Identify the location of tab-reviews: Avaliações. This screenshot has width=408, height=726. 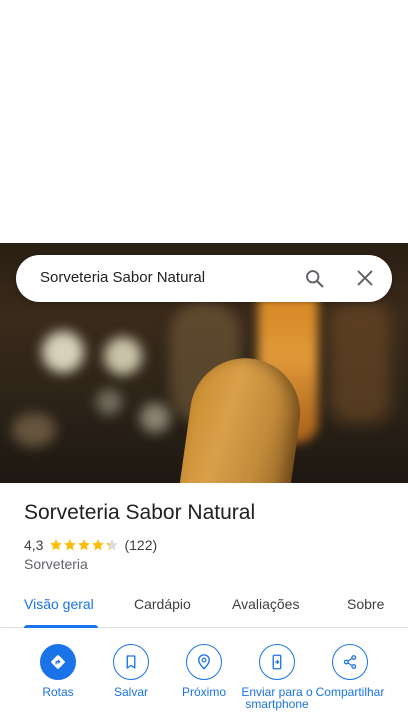
(265, 604).